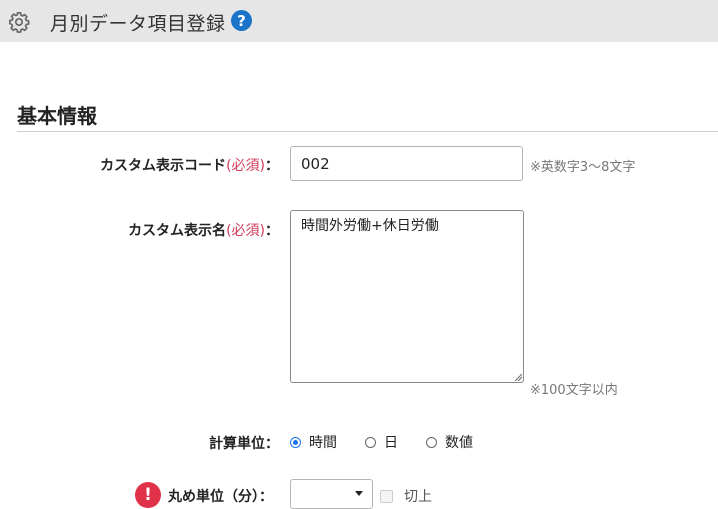 This screenshot has width=718, height=509. Describe the element at coordinates (370, 442) in the screenshot. I see `radio-days-circle` at that location.